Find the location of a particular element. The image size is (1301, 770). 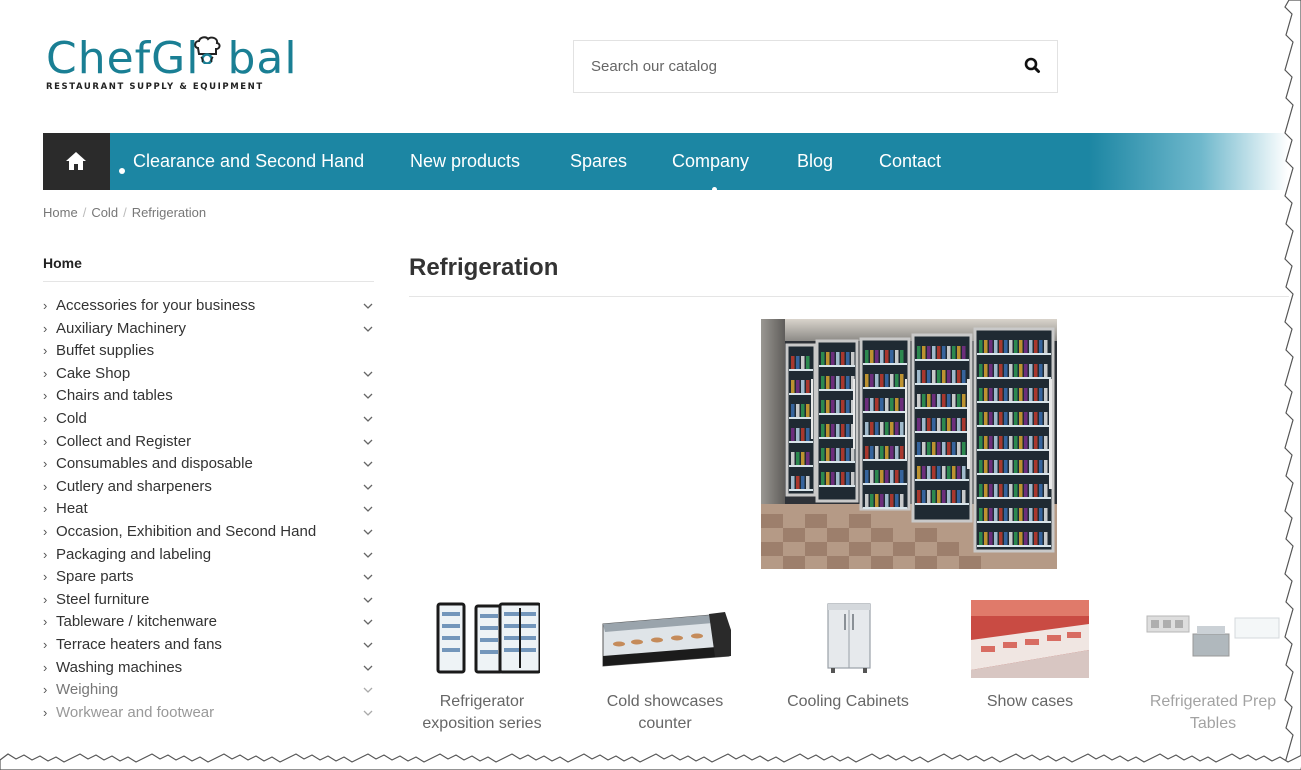

sidebar-item-packaging-and-labeling: › Packaging and labeling is located at coordinates (210, 556).